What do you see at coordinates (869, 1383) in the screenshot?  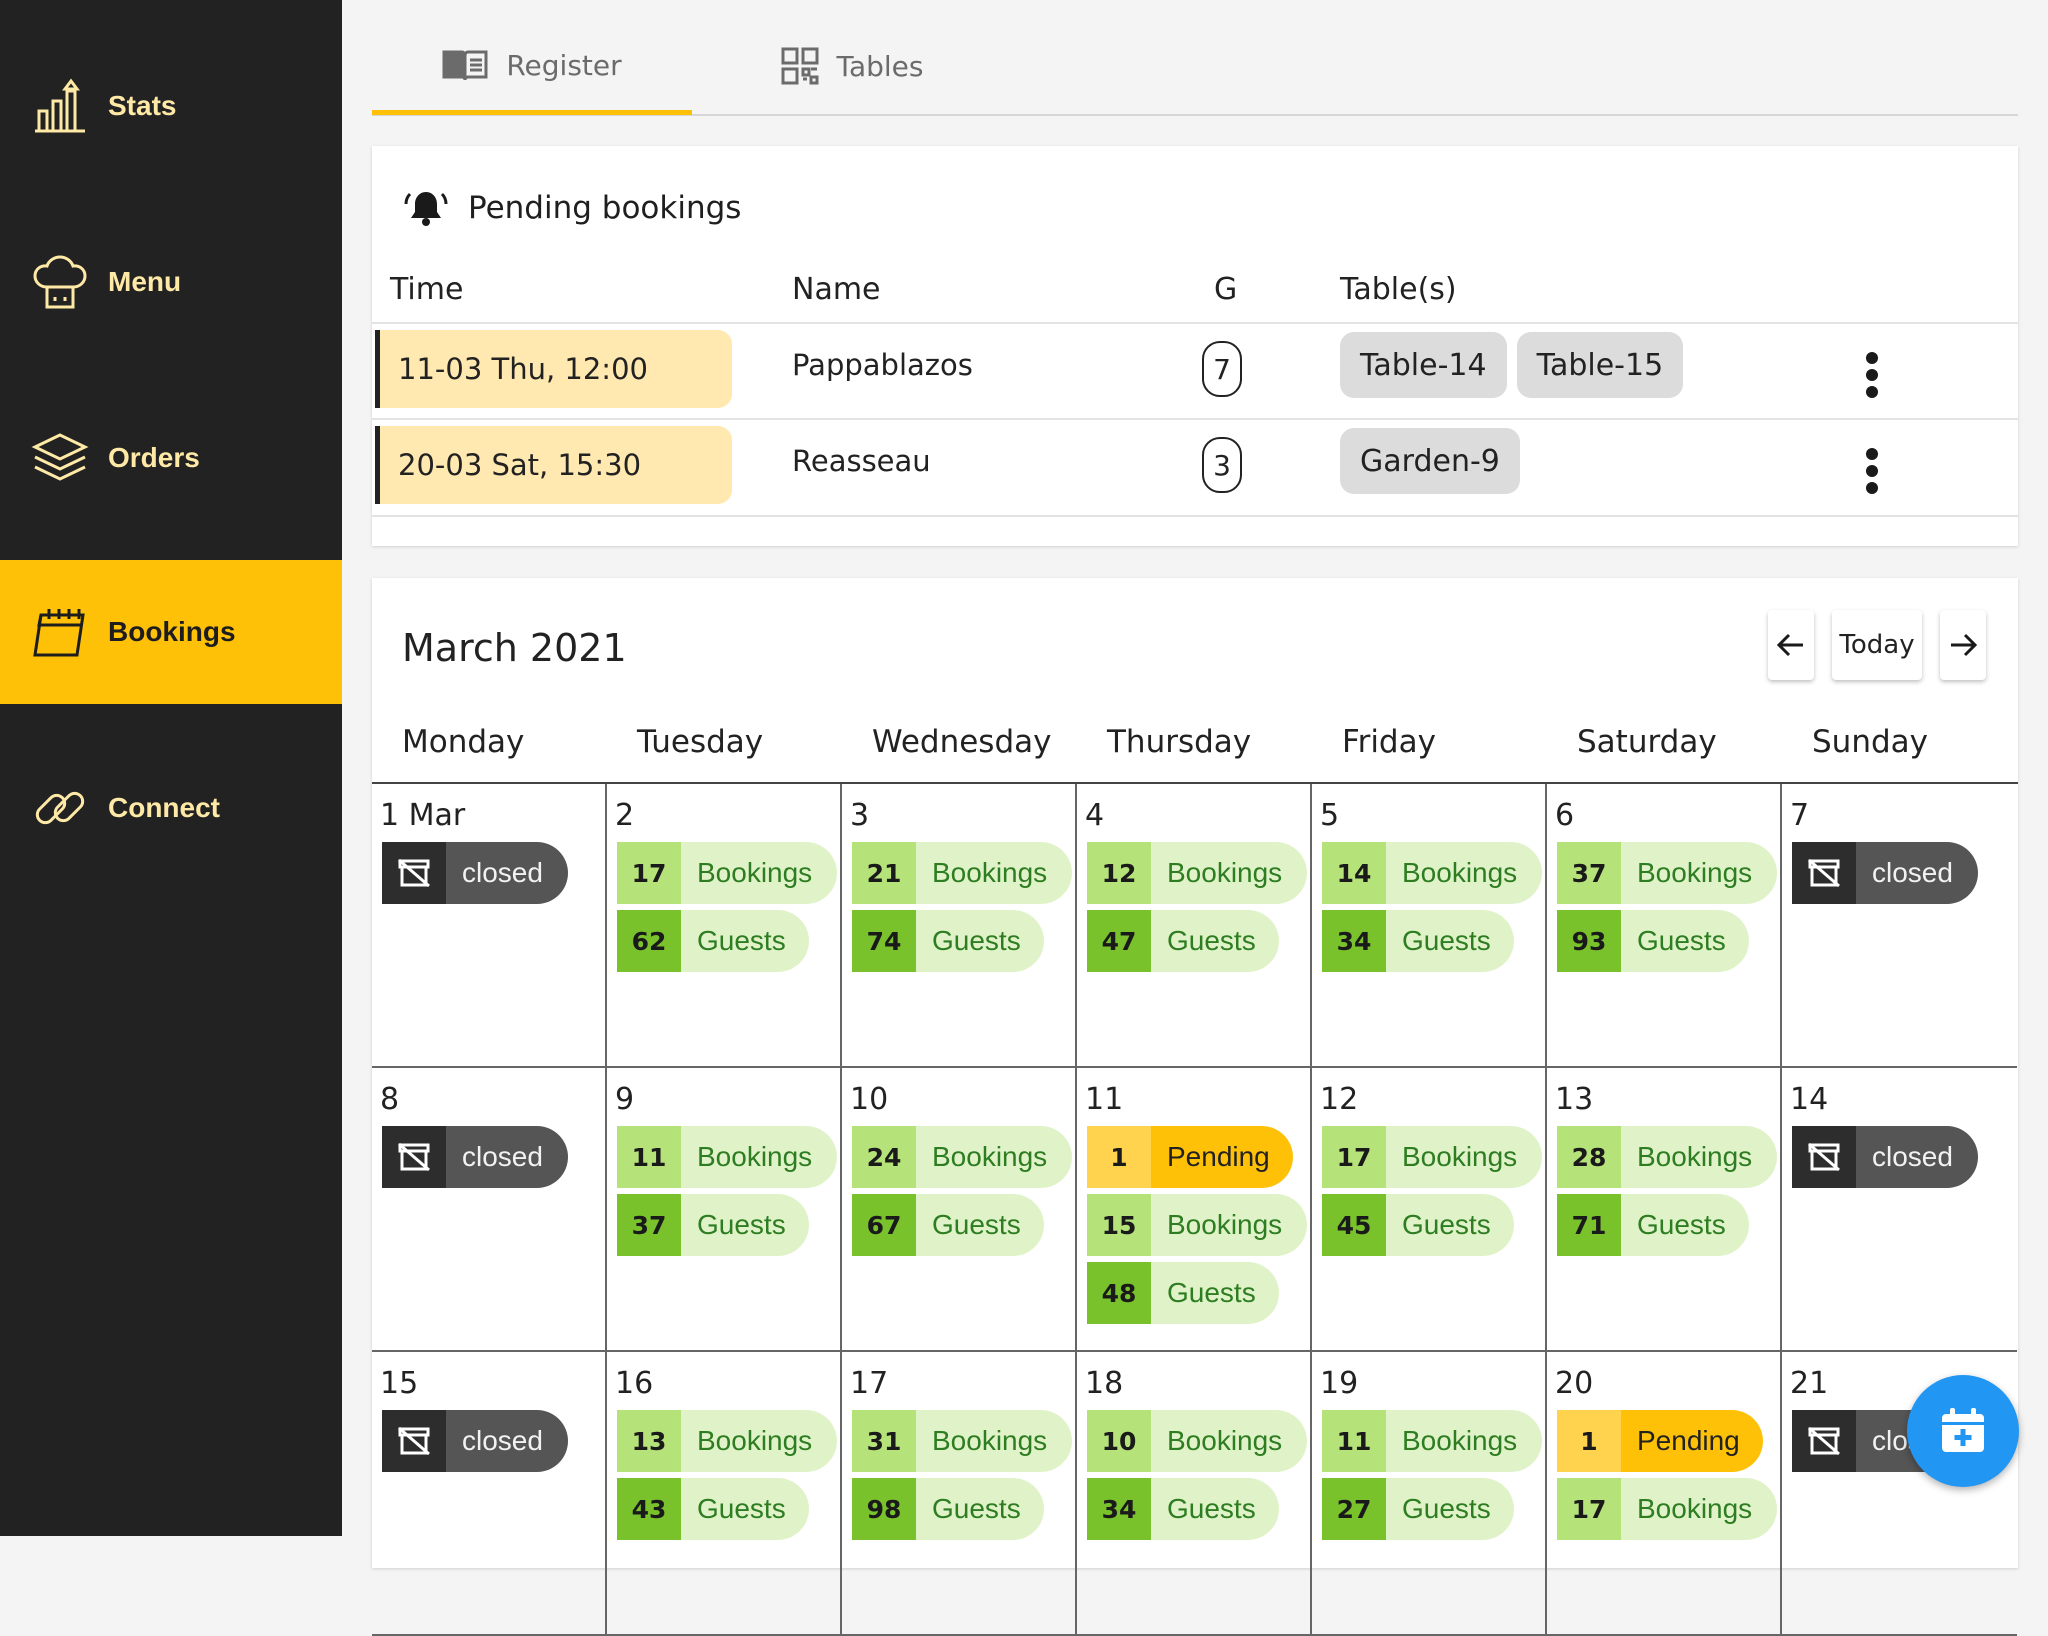 I see `day-number: 17` at bounding box center [869, 1383].